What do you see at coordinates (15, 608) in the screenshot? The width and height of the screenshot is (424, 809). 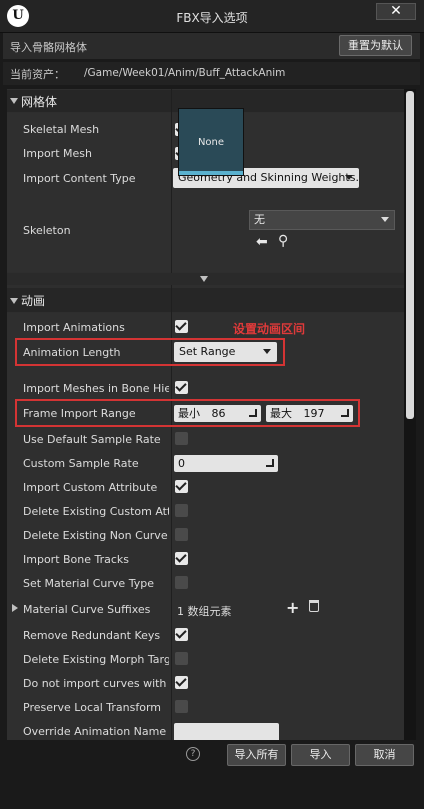 I see `expand-array-icon` at bounding box center [15, 608].